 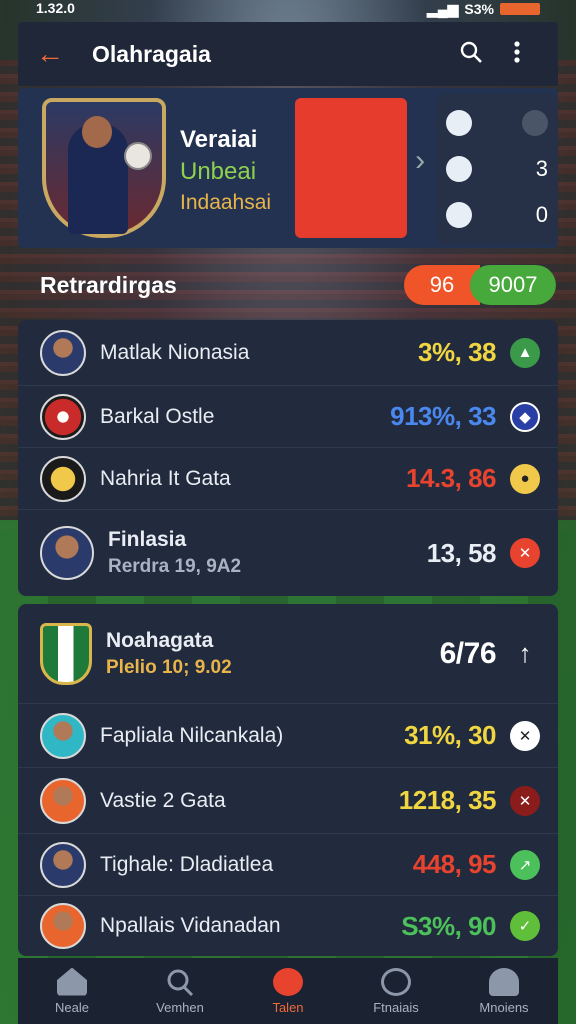 What do you see at coordinates (525, 653) in the screenshot?
I see `arrow-up-icon: ↑` at bounding box center [525, 653].